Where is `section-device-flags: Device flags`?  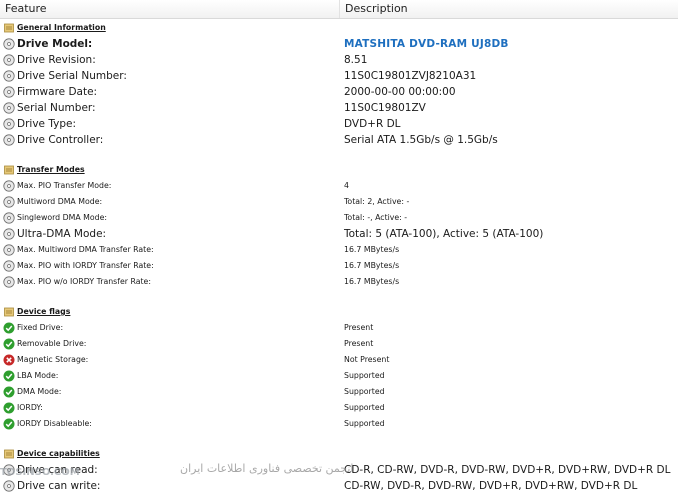
section-device-flags: Device flags is located at coordinates (339, 312).